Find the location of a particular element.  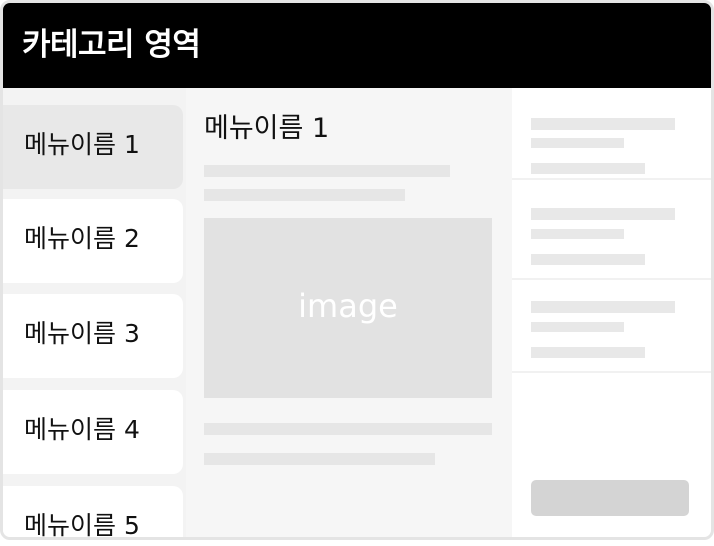

sidebar-item-label: 메뉴이름 2 is located at coordinates (82, 238).